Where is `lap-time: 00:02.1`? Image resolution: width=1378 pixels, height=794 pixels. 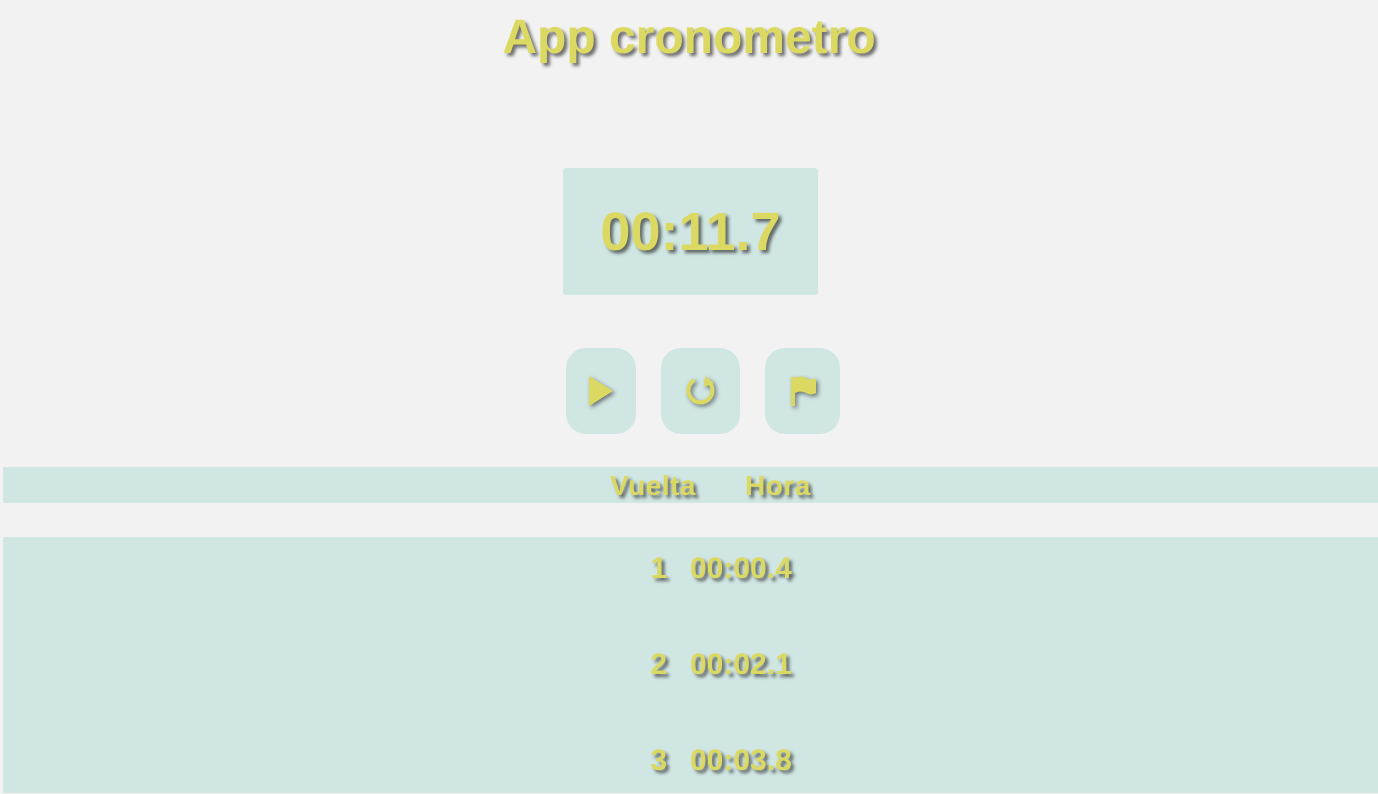 lap-time: 00:02.1 is located at coordinates (741, 664).